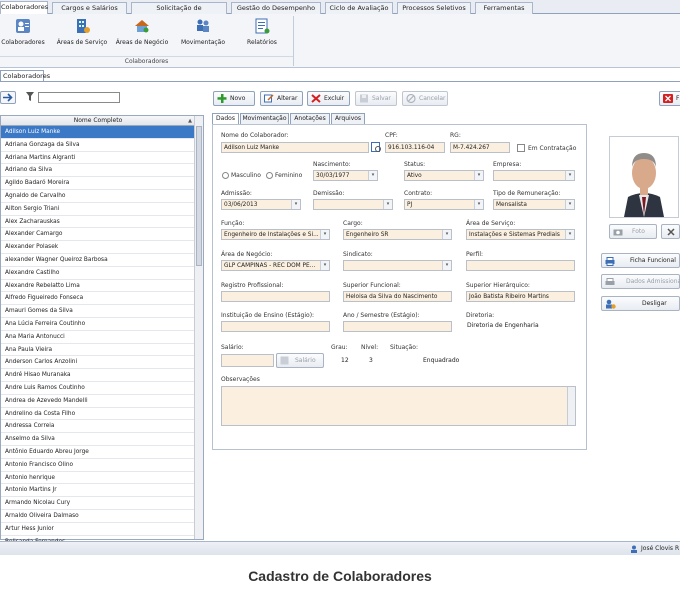  What do you see at coordinates (534, 204) in the screenshot?
I see `remuneracao-select: Mensalista ▾` at bounding box center [534, 204].